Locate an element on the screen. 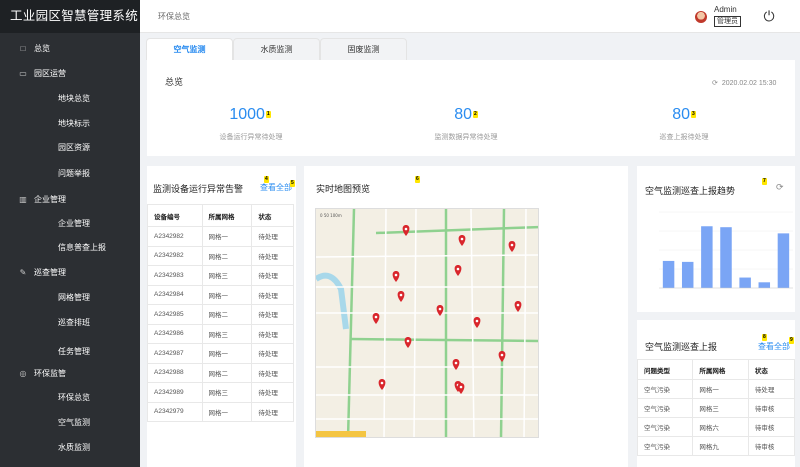 This screenshot has height=467, width=800. col-issue-type: 问题类型 is located at coordinates (665, 369).